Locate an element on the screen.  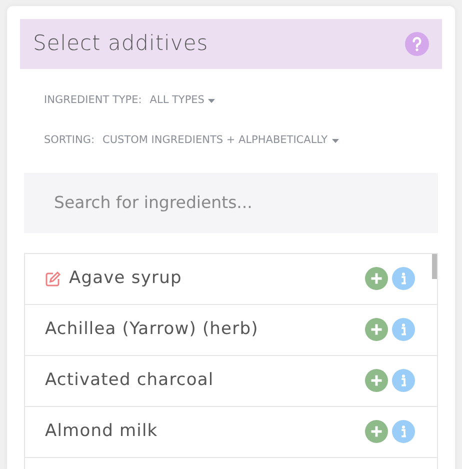
panel-title: Select additives is located at coordinates (120, 44).